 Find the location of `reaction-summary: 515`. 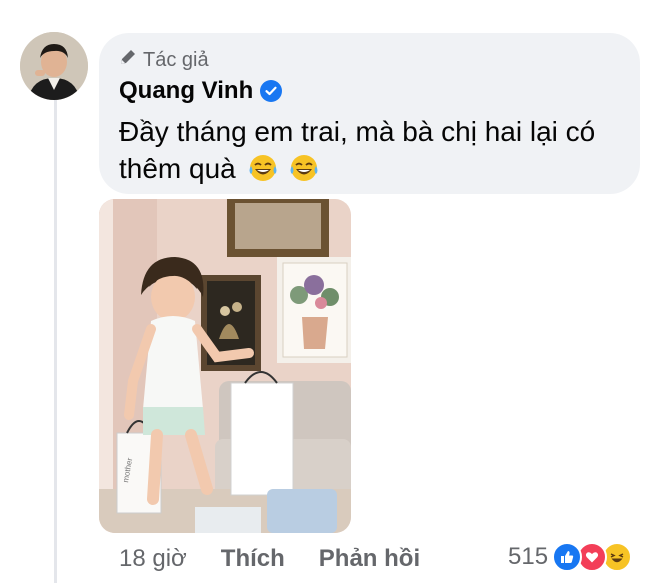

reaction-summary: 515 is located at coordinates (570, 557).